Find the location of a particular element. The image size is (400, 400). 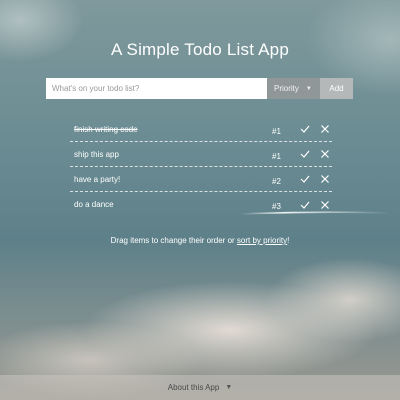

add-todo-bar: Priority ▼ Add is located at coordinates (199, 88).